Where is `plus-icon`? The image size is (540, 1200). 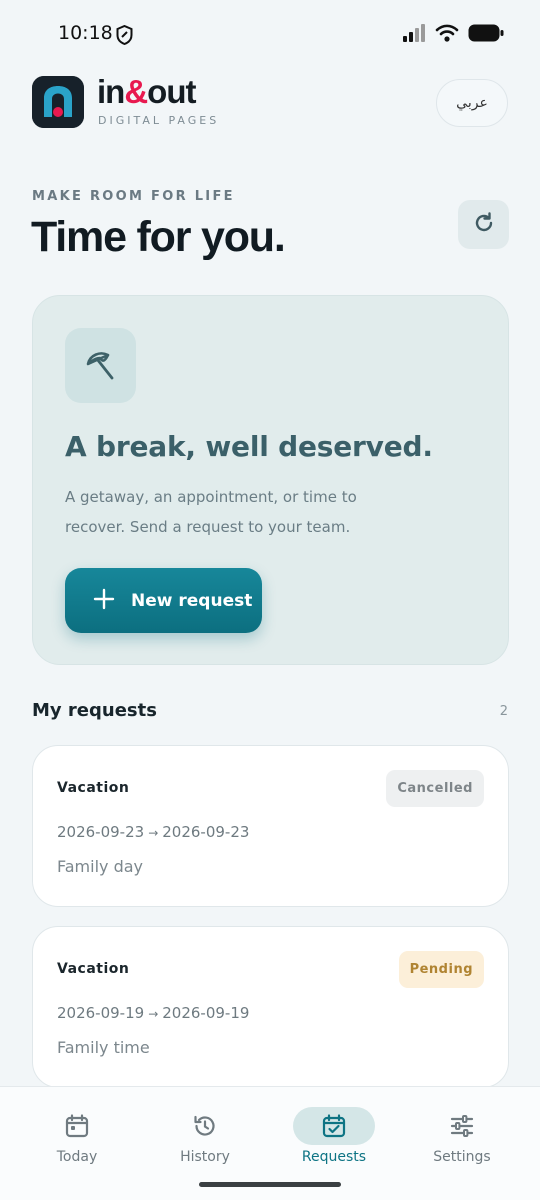
plus-icon is located at coordinates (104, 601).